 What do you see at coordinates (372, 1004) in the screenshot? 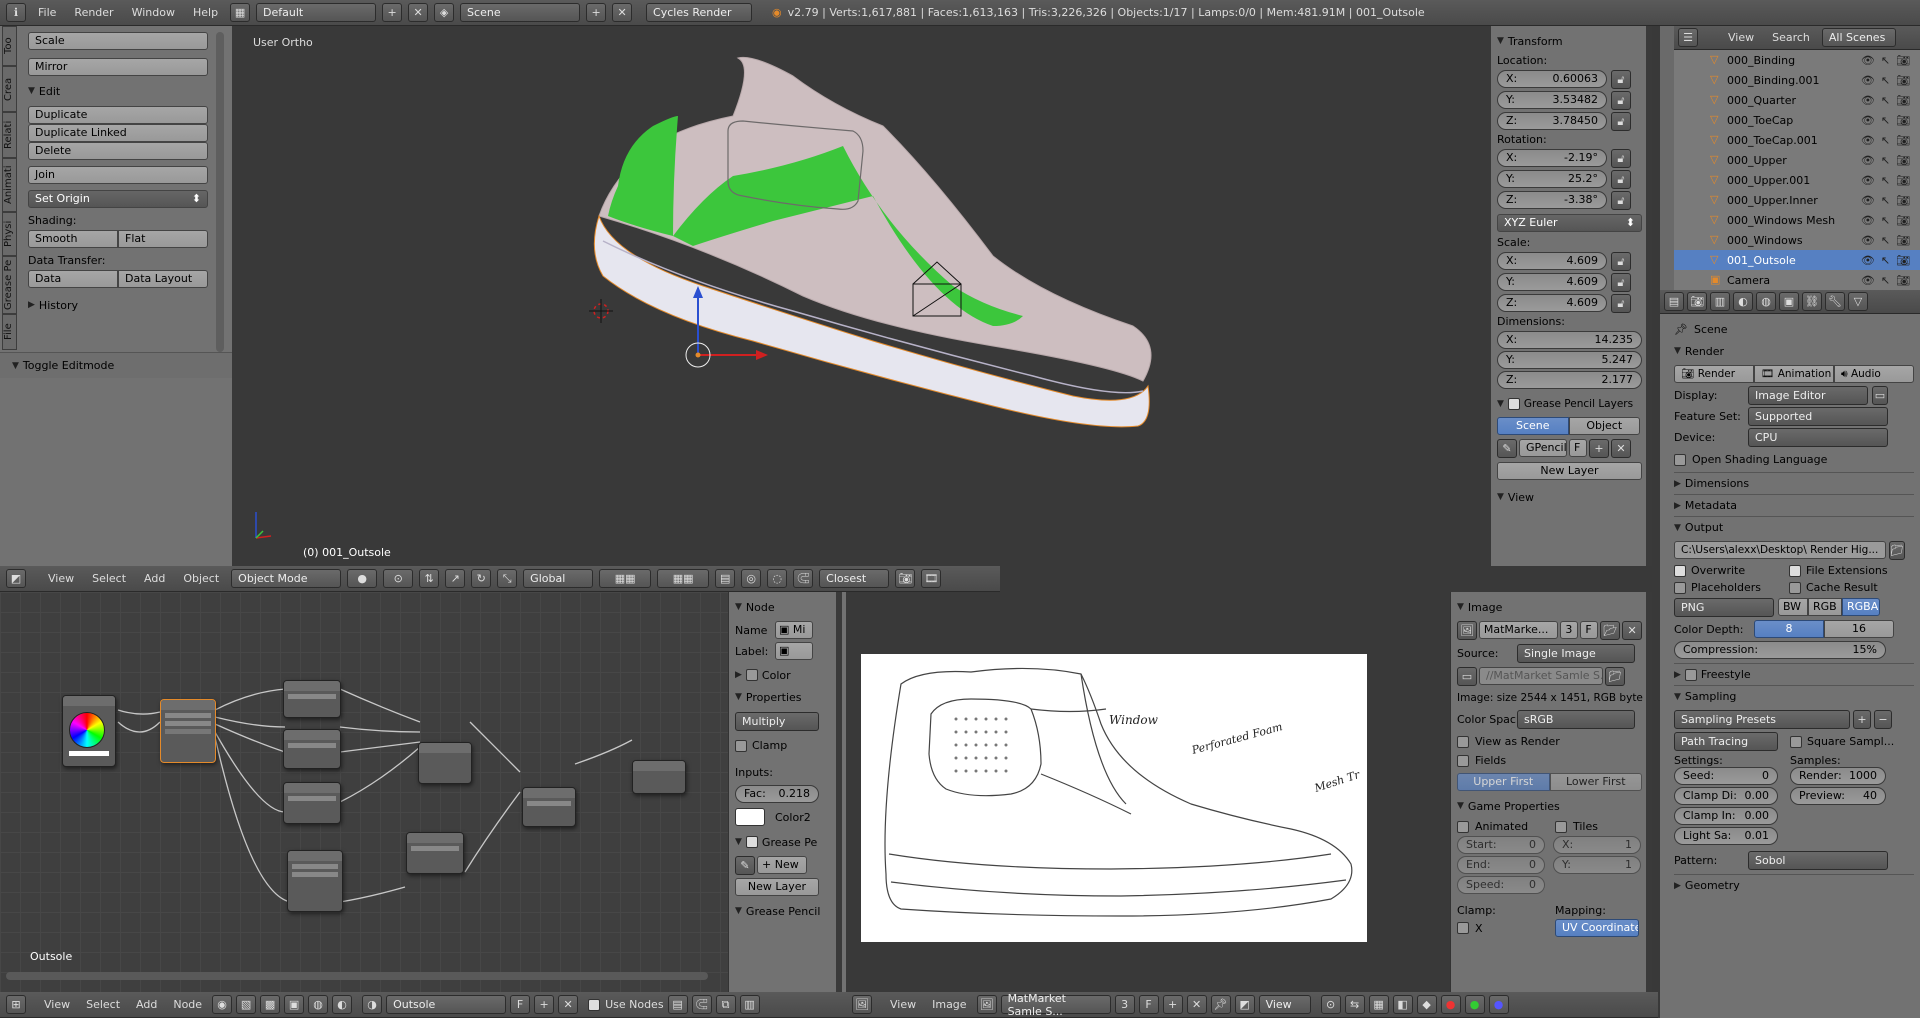
I see `material-browse-icon: ◑` at bounding box center [372, 1004].